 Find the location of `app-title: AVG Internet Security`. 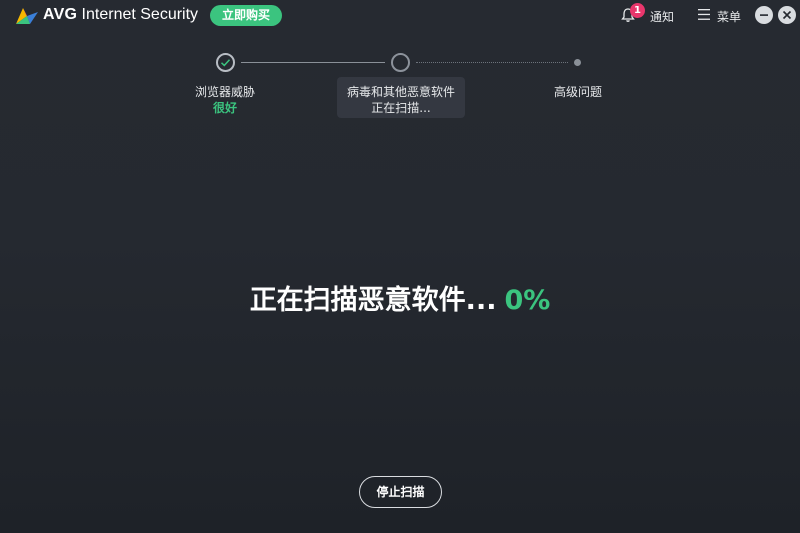

app-title: AVG Internet Security is located at coordinates (120, 15).